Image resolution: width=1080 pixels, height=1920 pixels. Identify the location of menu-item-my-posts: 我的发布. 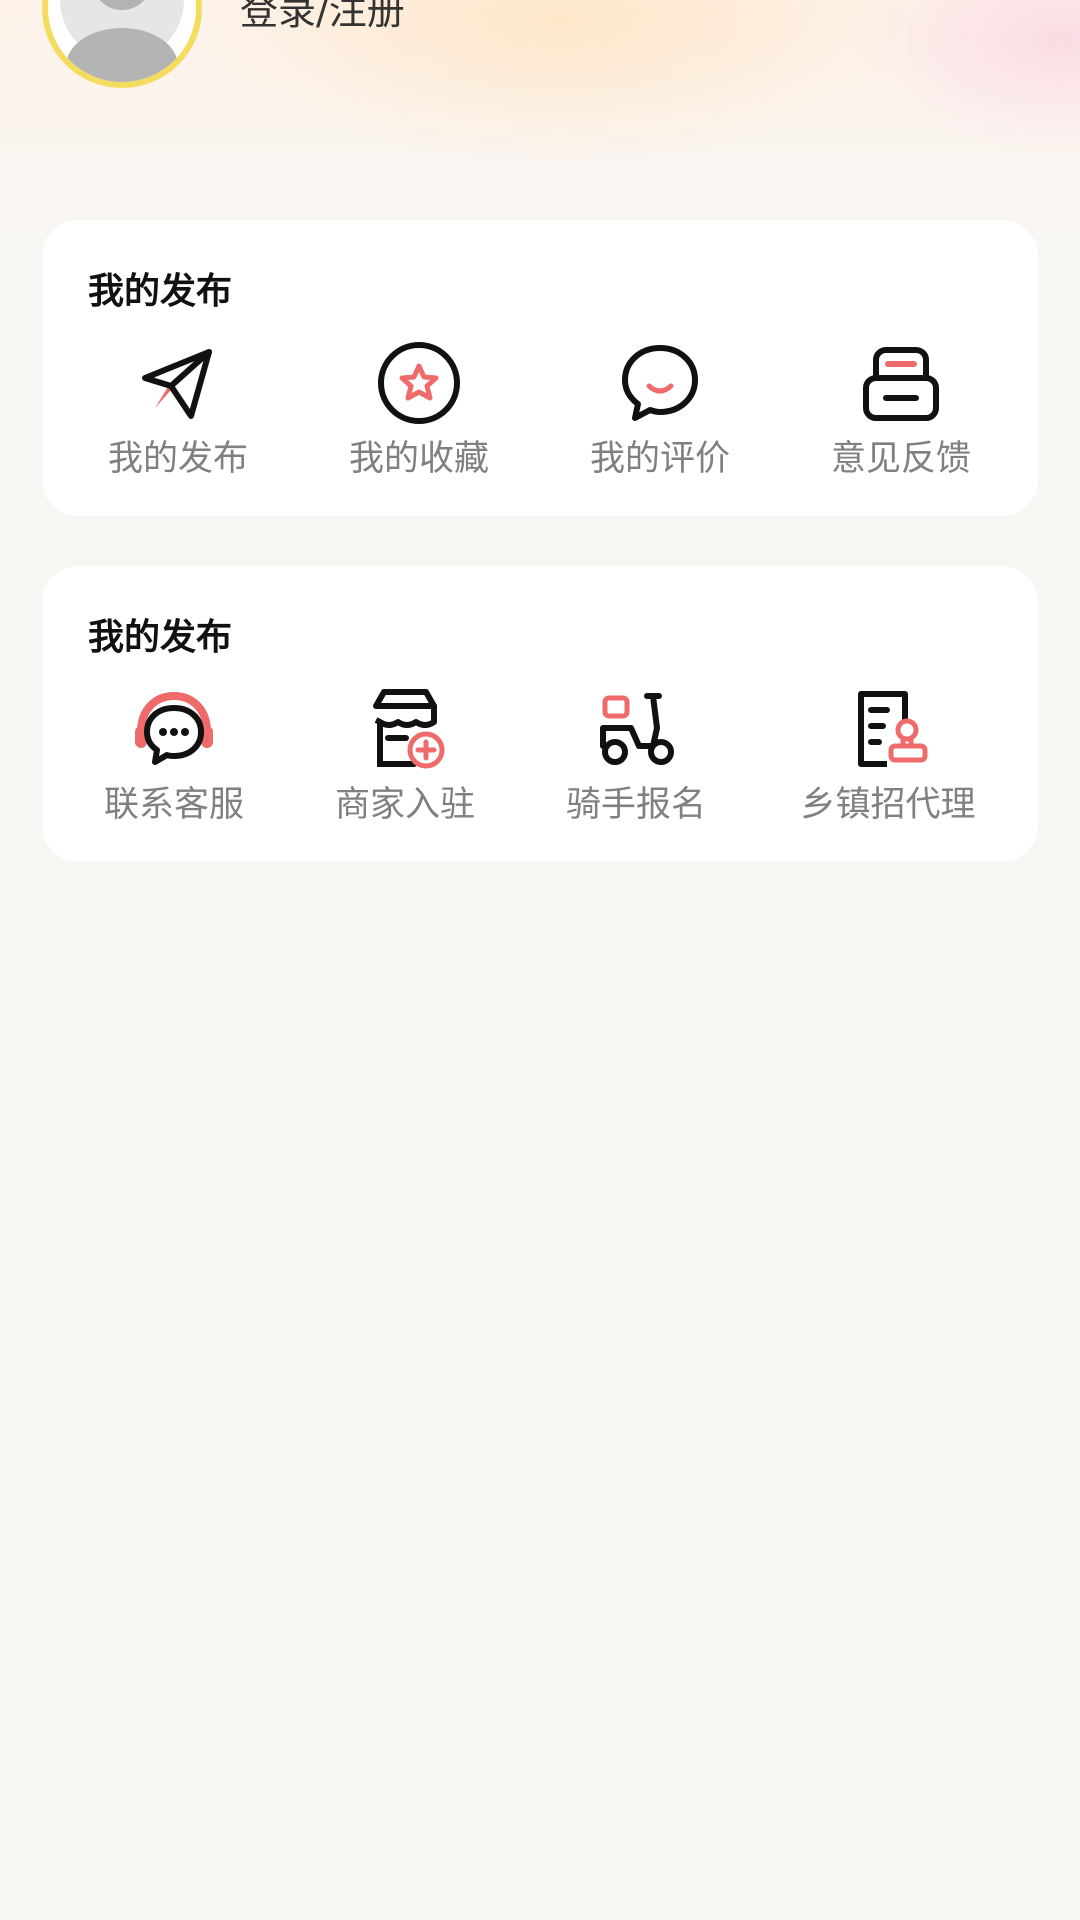
(178, 409).